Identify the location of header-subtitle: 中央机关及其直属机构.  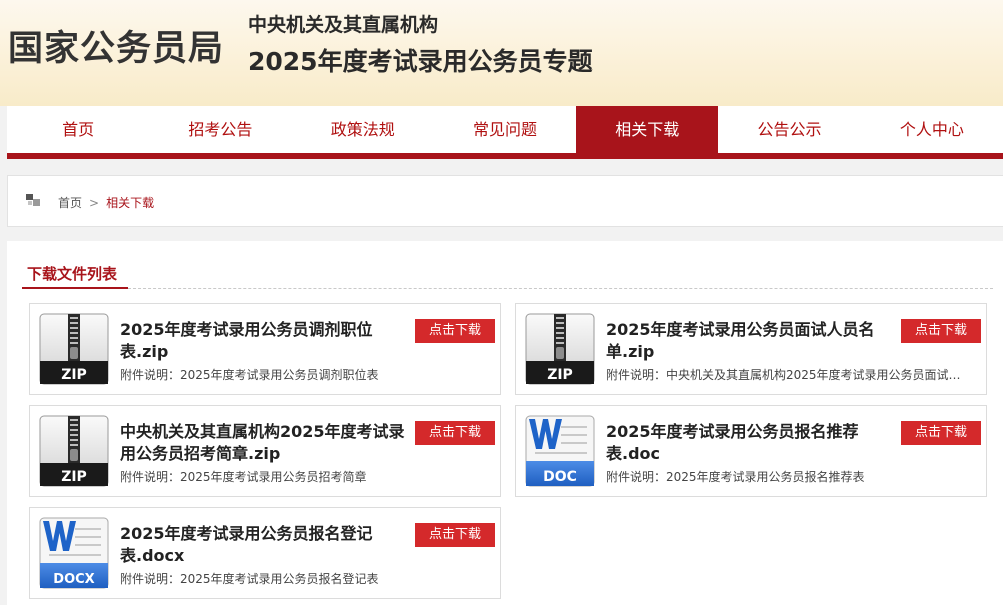
(343, 25).